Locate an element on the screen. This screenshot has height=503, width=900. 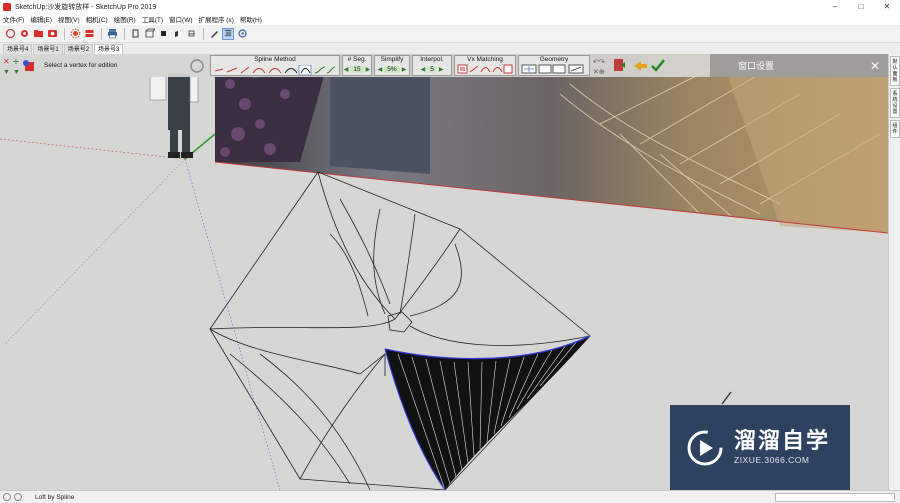
spline-method-group: Spline Method is located at coordinates (275, 65).